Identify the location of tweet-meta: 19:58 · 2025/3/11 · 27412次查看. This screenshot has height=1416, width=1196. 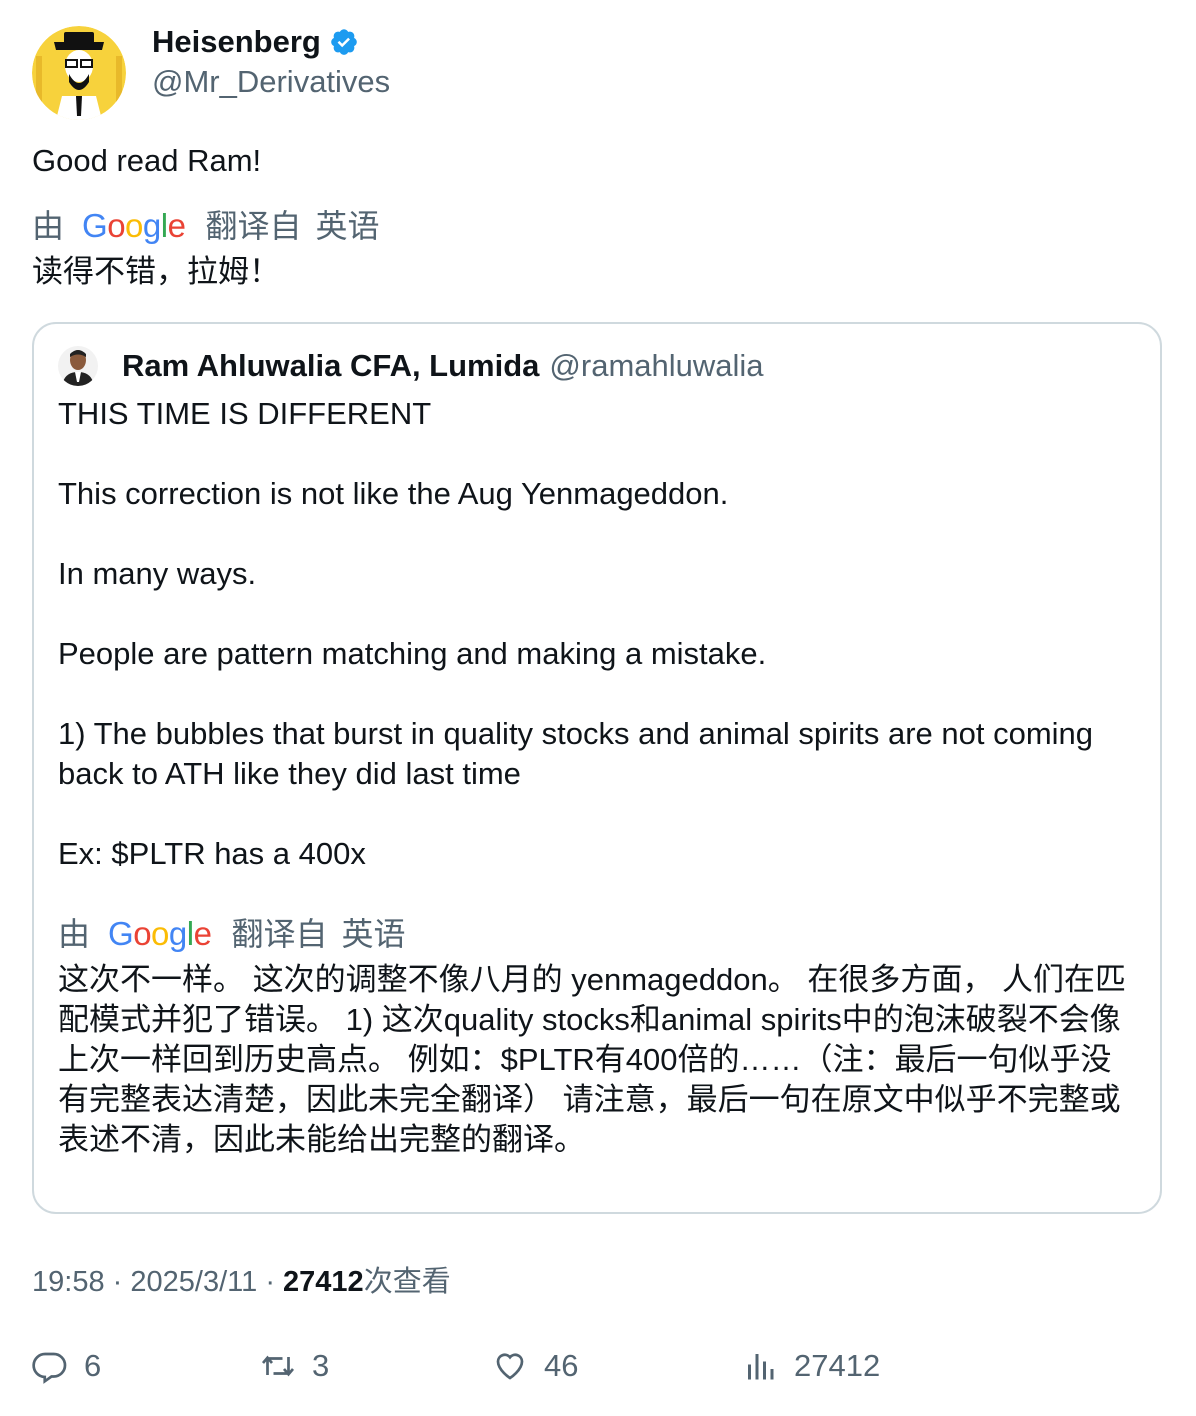
(241, 1282).